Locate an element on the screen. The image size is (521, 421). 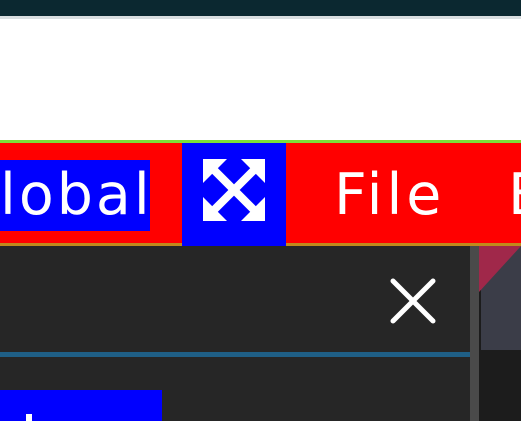
side-pane is located at coordinates (500, 333).